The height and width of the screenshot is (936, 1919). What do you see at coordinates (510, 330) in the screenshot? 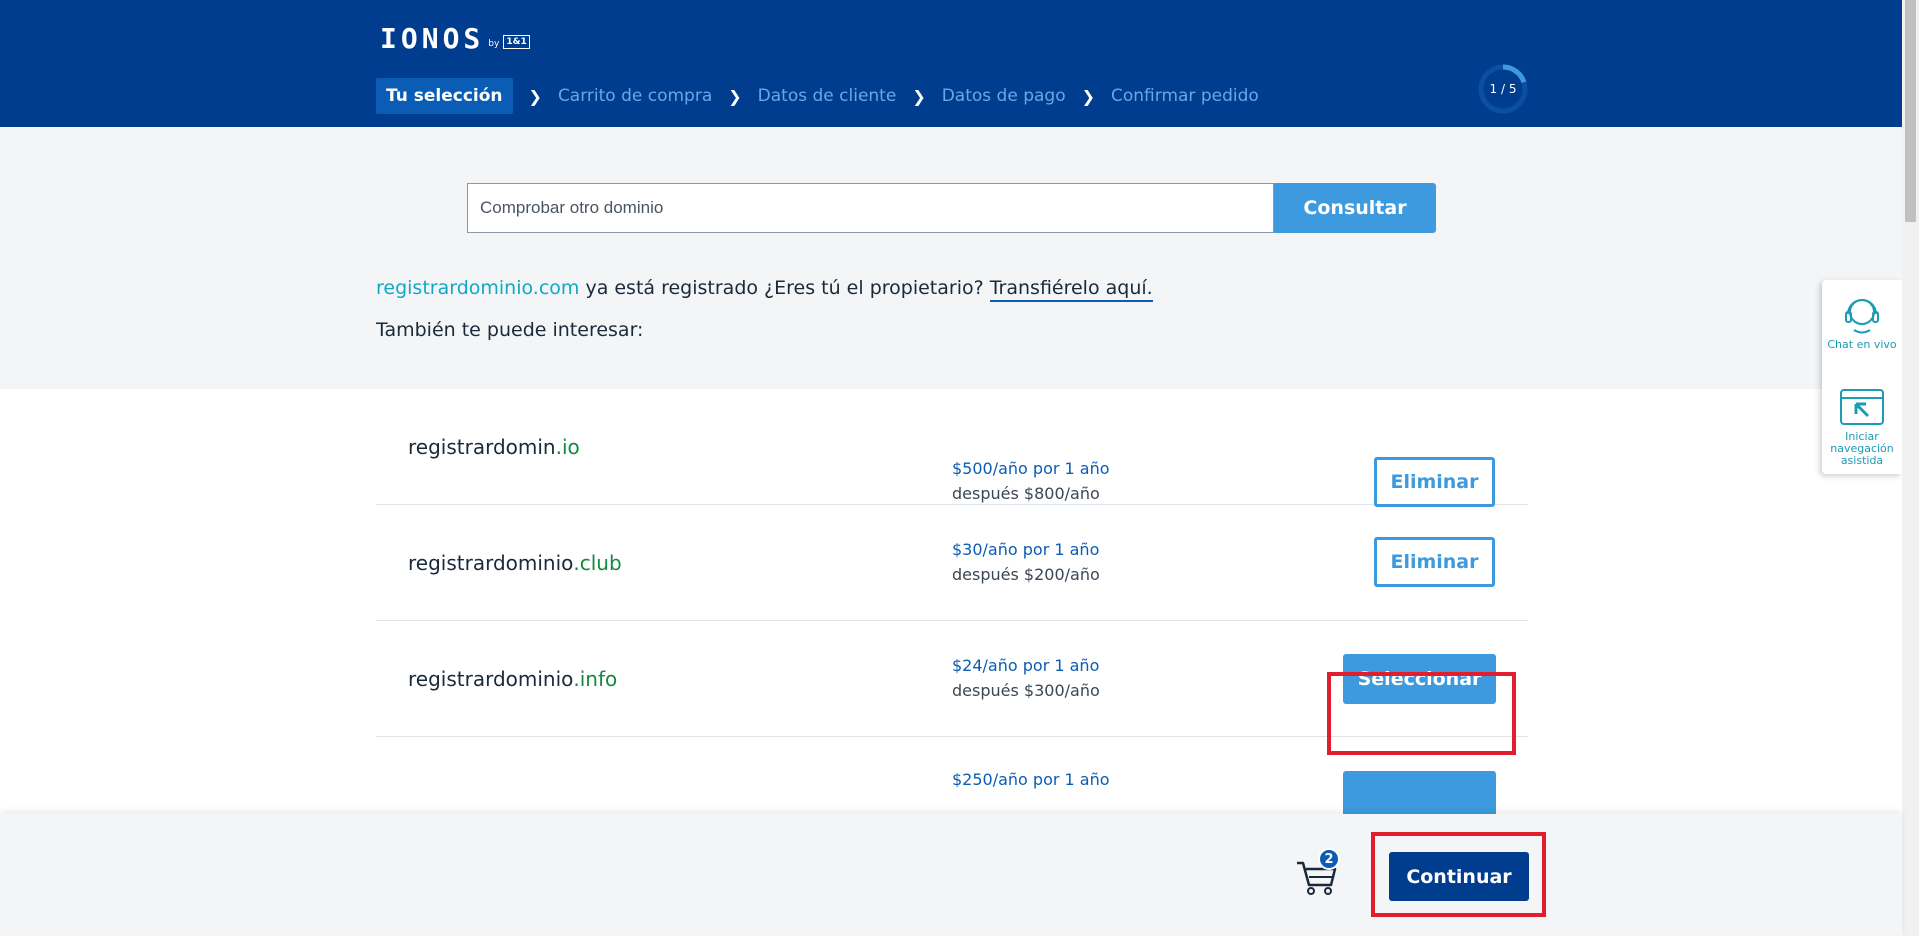
I see `suggestions-heading: También te puede interesar:` at bounding box center [510, 330].